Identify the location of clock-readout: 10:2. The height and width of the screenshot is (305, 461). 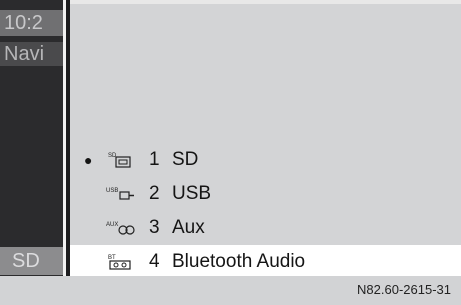
(31, 23).